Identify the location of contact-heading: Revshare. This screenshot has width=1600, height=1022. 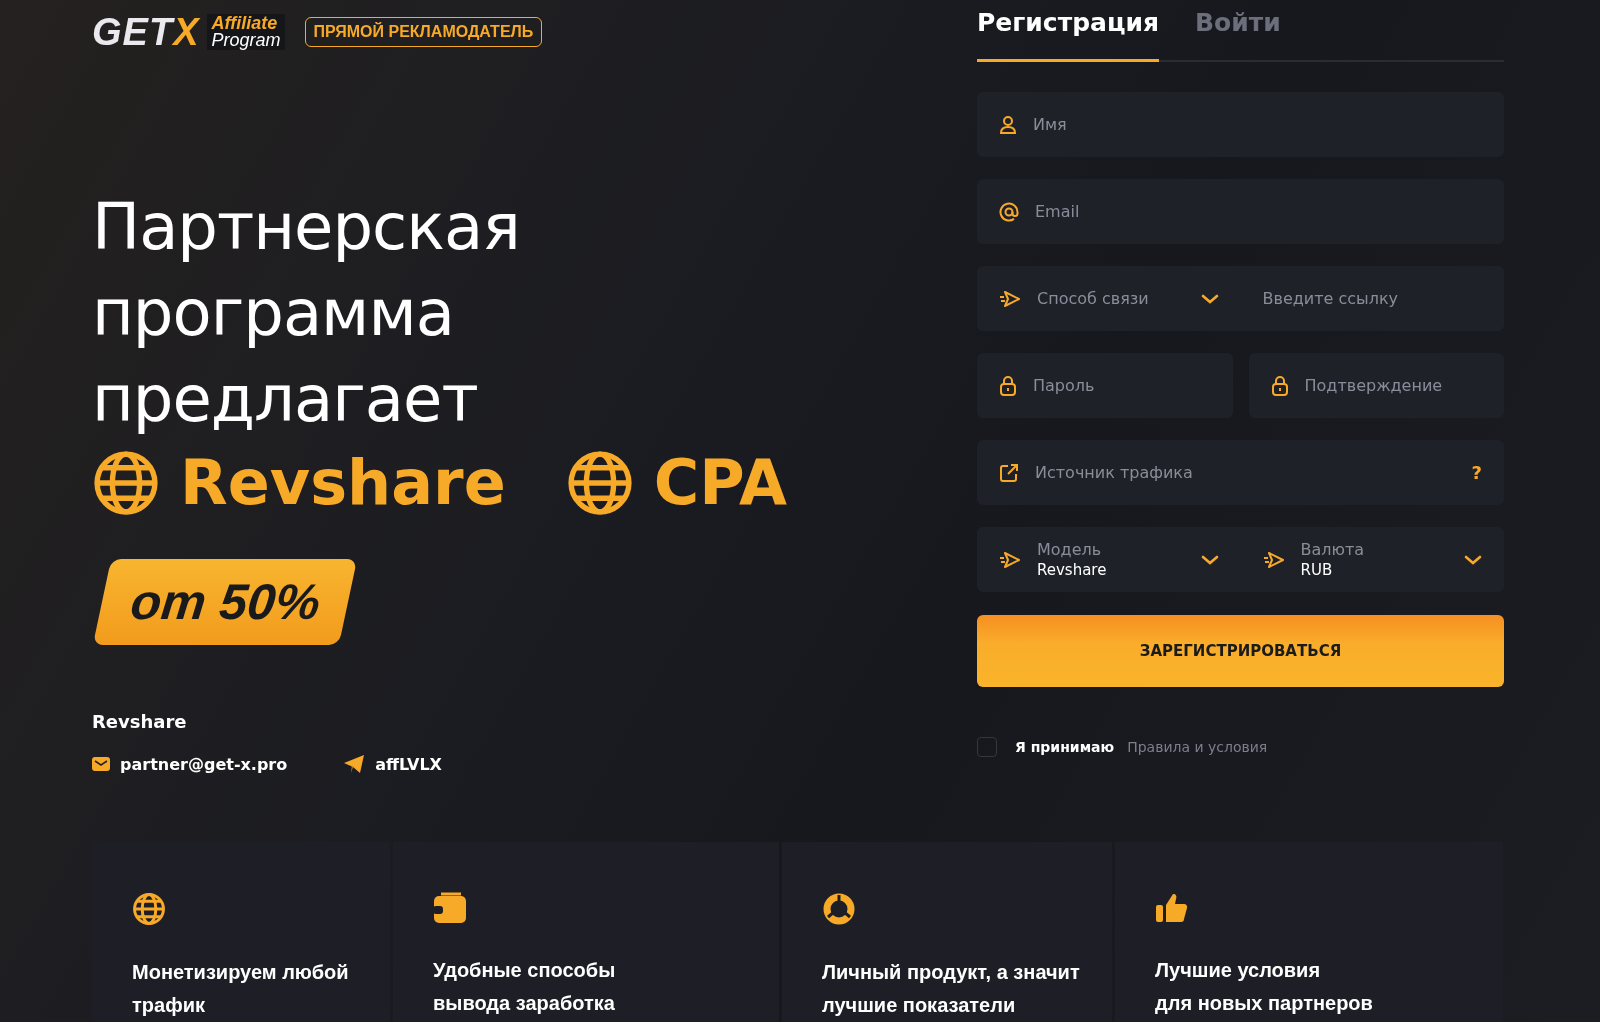
(140, 721).